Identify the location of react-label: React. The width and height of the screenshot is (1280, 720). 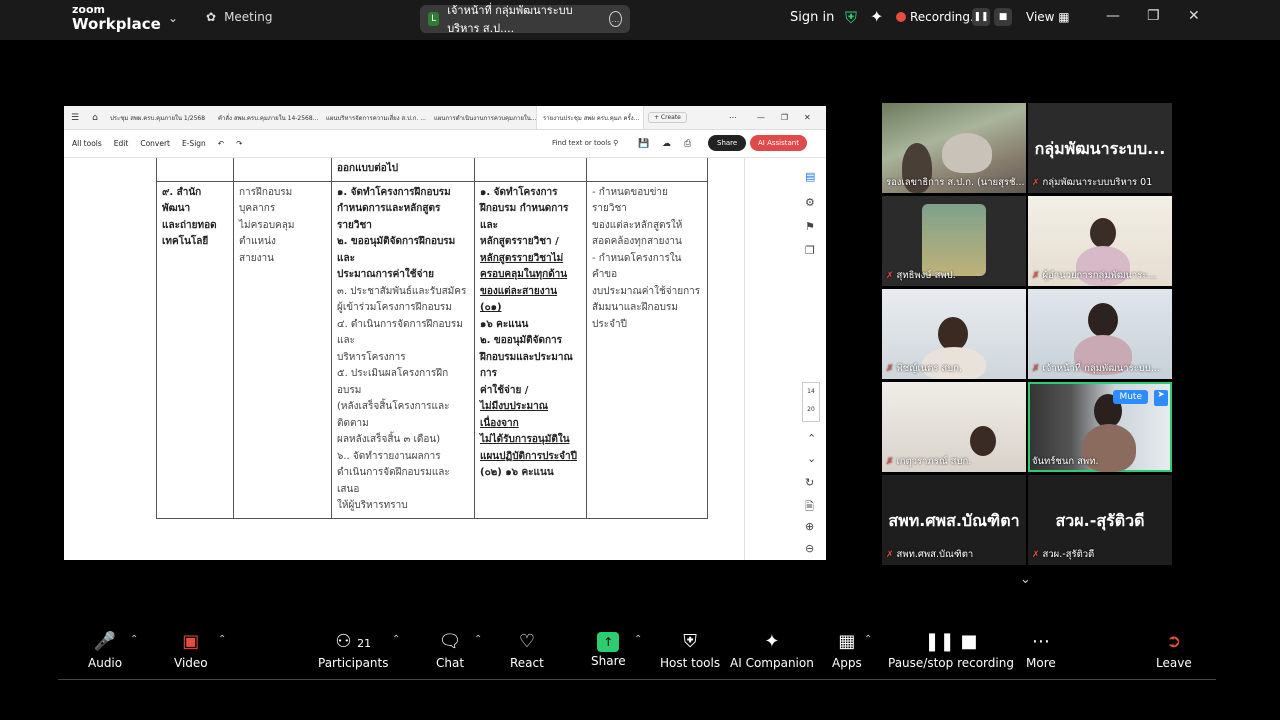
(527, 663).